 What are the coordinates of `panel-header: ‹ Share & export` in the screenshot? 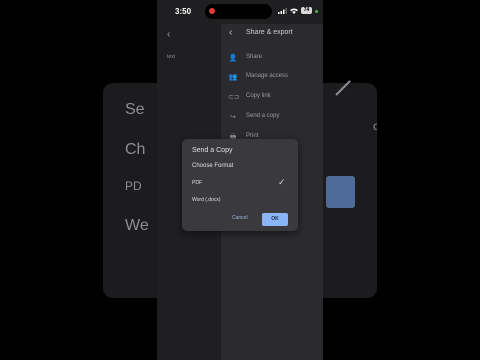 It's located at (272, 34).